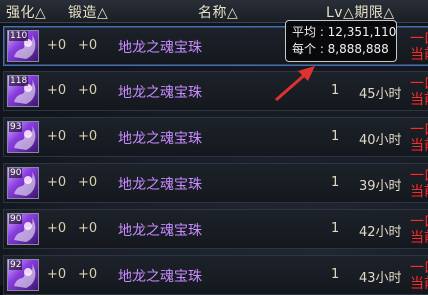 Image resolution: width=428 pixels, height=295 pixels. What do you see at coordinates (295, 84) in the screenshot?
I see `annotation-arrow` at bounding box center [295, 84].